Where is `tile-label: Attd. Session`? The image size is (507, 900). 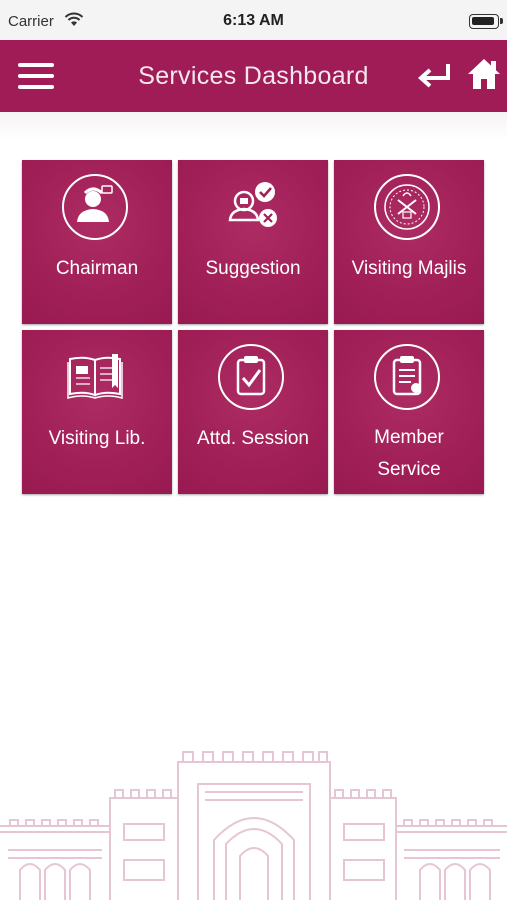
tile-label: Attd. Session is located at coordinates (253, 438).